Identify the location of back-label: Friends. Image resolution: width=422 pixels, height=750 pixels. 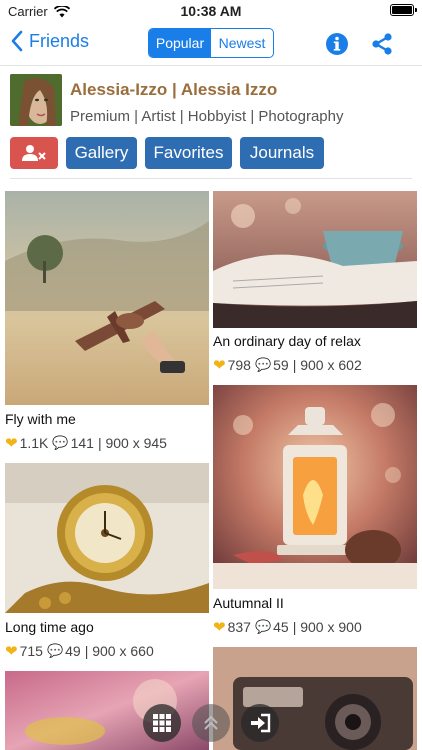
(59, 40).